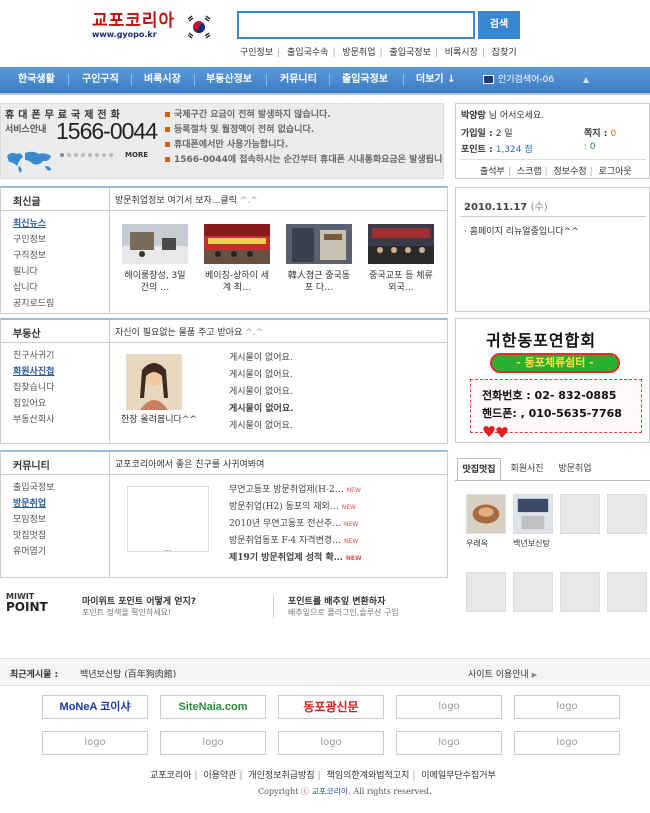 This screenshot has width=650, height=813. Describe the element at coordinates (128, 673) in the screenshot. I see `recent-post-link: 백년보신탕 (百年狗肉館)` at that location.